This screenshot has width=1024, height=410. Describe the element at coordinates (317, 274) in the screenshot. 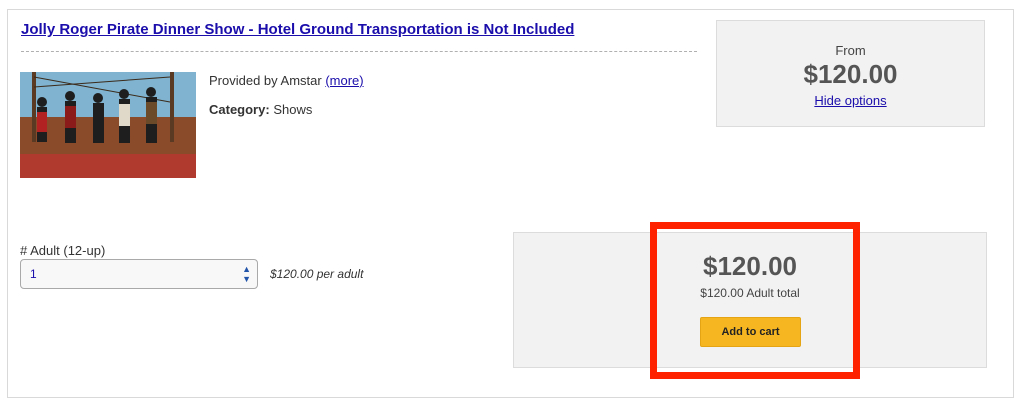

I see `per-adult-price: $120.00 per adult` at that location.